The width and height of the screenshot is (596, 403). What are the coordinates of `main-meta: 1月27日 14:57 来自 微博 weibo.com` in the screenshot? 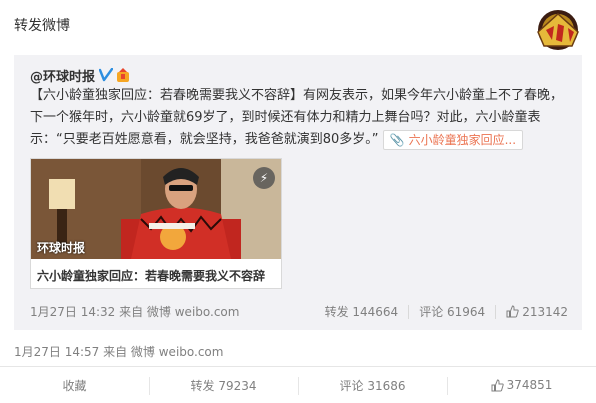 It's located at (118, 351).